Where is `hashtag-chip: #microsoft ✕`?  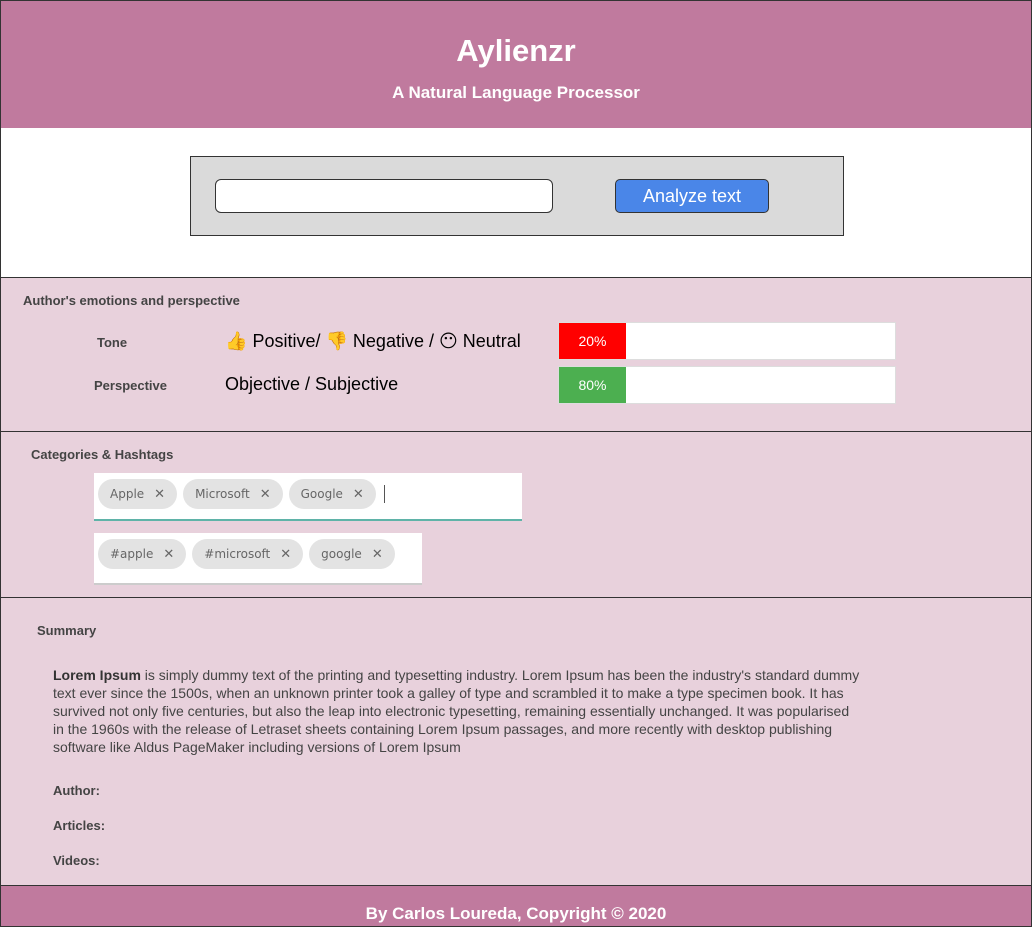
hashtag-chip: #microsoft ✕ is located at coordinates (248, 554).